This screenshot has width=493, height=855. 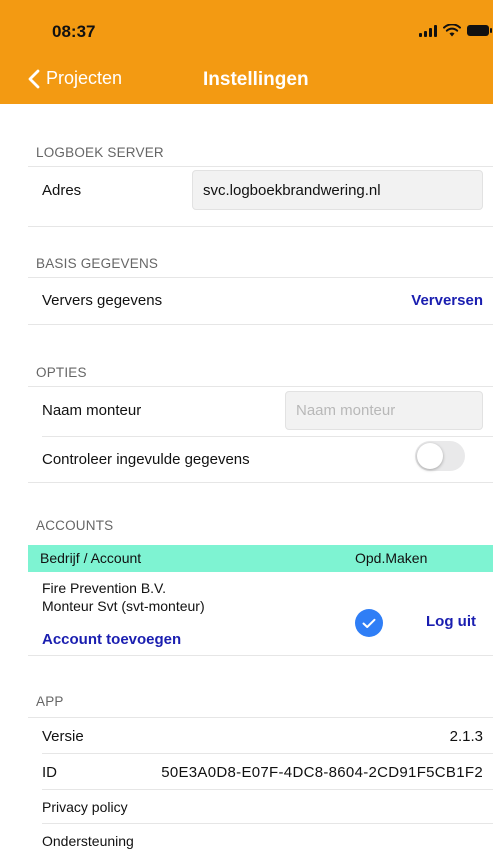 What do you see at coordinates (146, 459) in the screenshot?
I see `check-data-label: Controleer ingevulde gegevens` at bounding box center [146, 459].